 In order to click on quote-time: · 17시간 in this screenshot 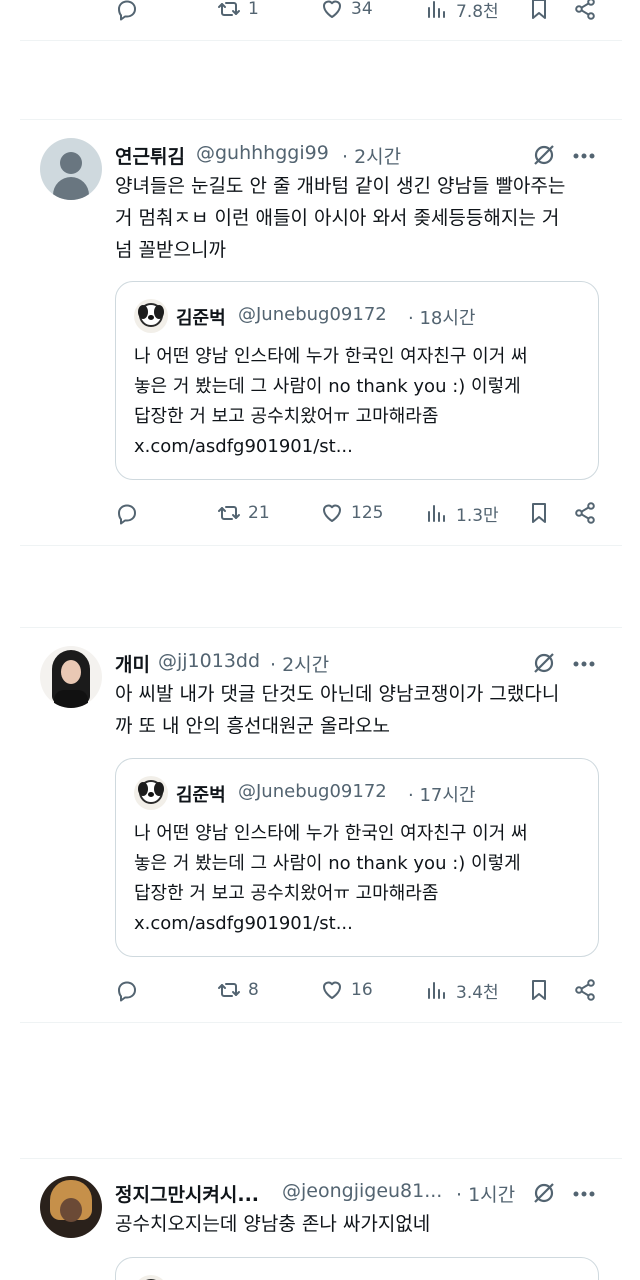, I will do `click(442, 795)`.